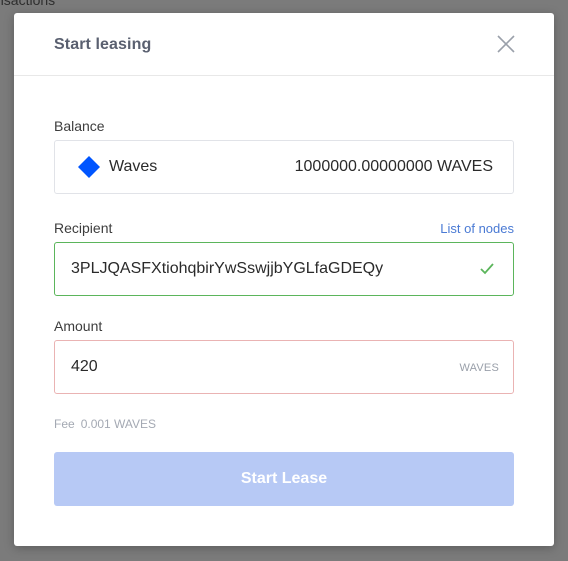 The image size is (568, 561). I want to click on start-lease-button: Start Lease, so click(284, 479).